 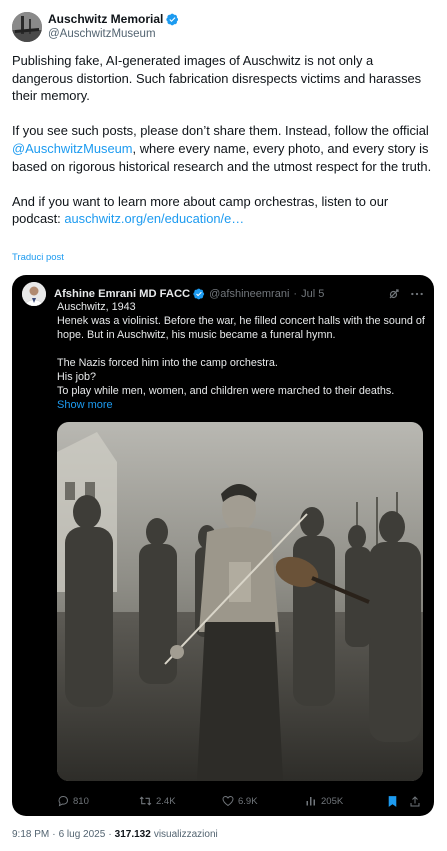 I want to click on reply-button: 810, so click(x=73, y=801).